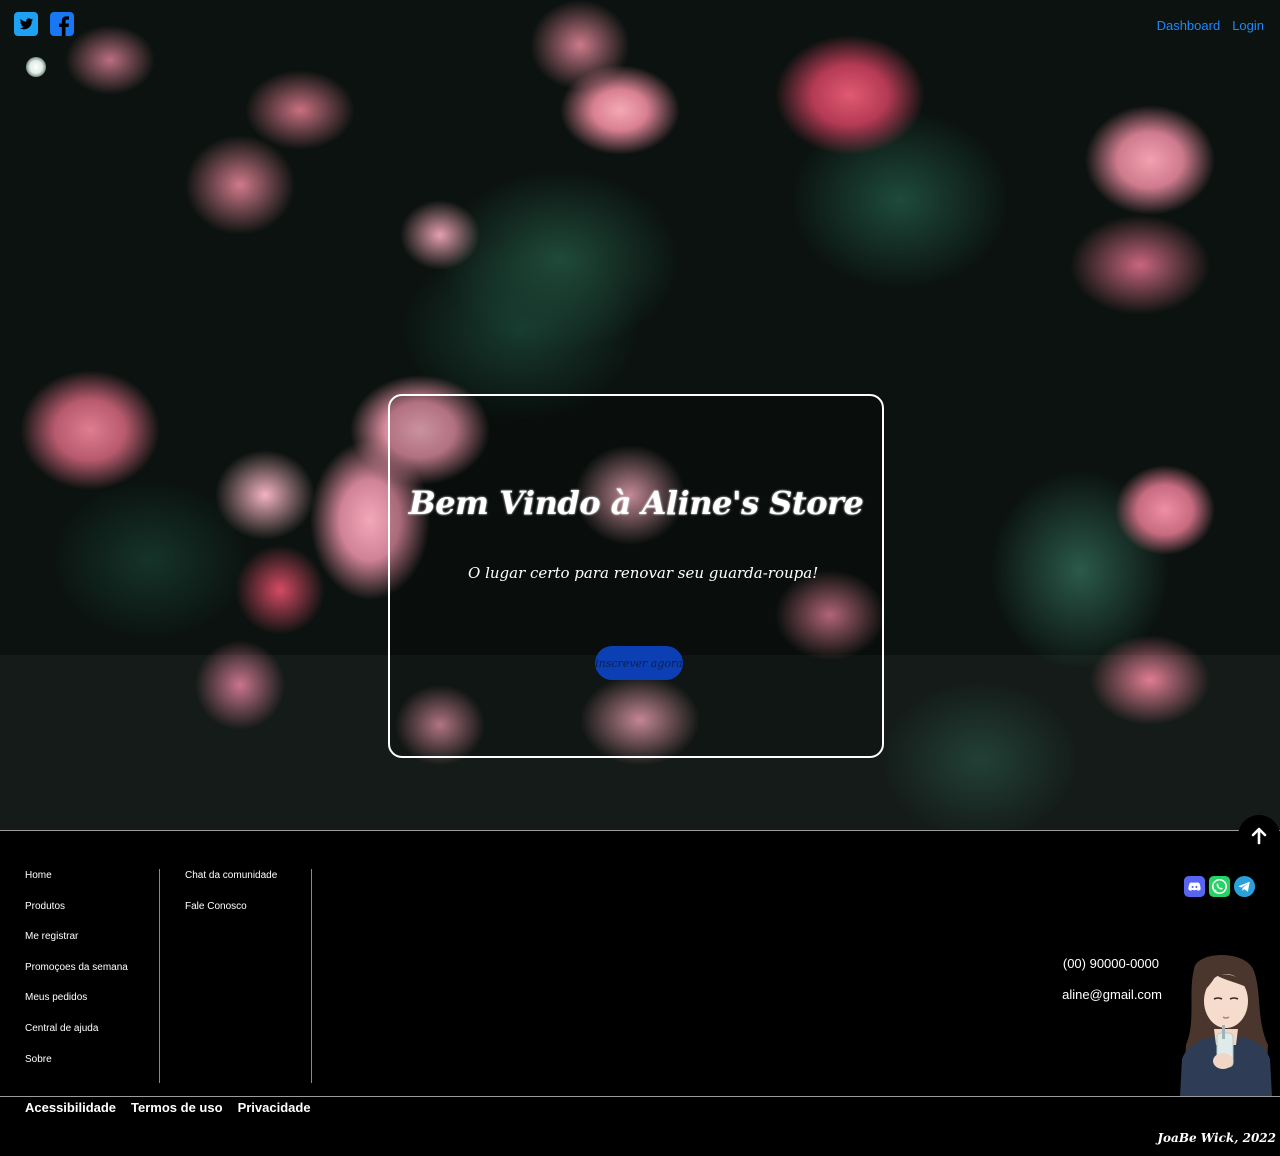 The width and height of the screenshot is (1280, 1156). What do you see at coordinates (92, 976) in the screenshot?
I see `footer-link-promocoes: Promoçoes da semana` at bounding box center [92, 976].